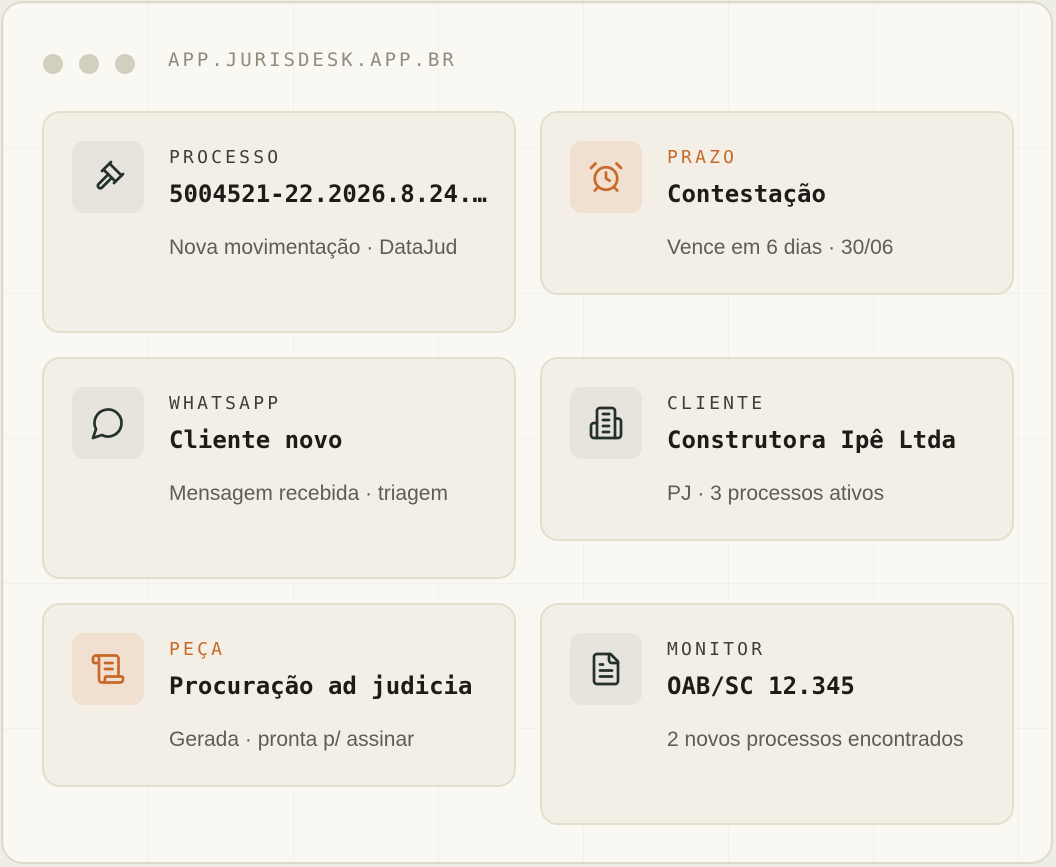 The height and width of the screenshot is (867, 1056). I want to click on building-icon, so click(606, 423).